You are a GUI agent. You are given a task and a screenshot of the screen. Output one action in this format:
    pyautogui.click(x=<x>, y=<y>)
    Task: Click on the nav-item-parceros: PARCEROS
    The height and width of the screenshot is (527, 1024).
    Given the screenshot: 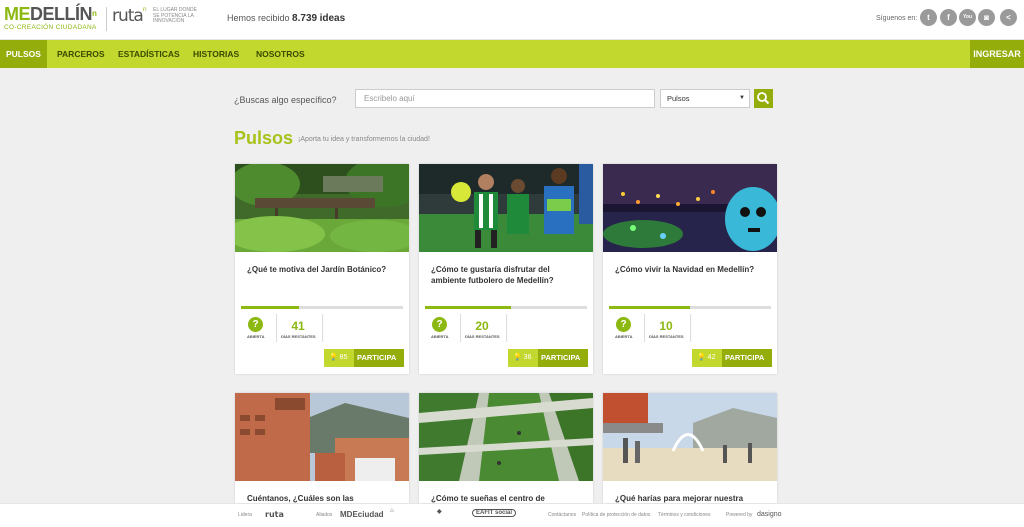 What is the action you would take?
    pyautogui.click(x=81, y=54)
    